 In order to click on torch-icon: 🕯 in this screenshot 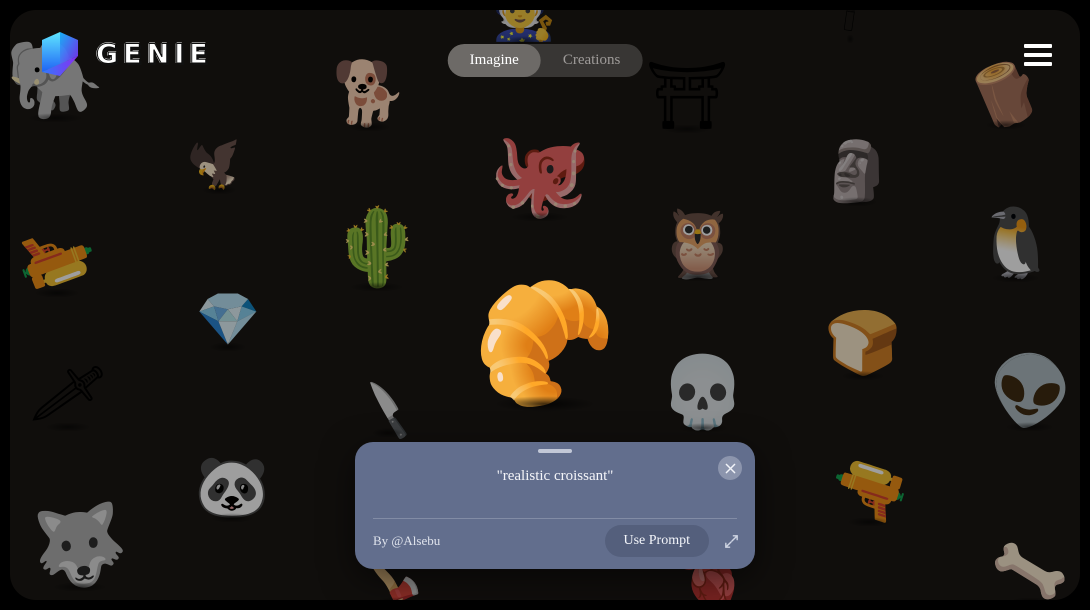, I will do `click(850, 25)`.